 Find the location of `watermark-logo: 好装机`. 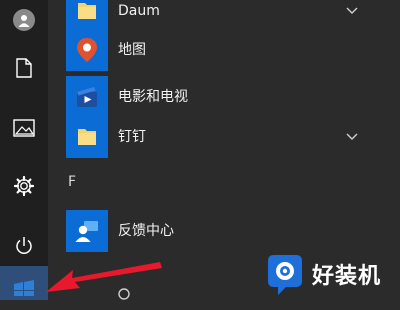

watermark-logo: 好装机 is located at coordinates (331, 274).